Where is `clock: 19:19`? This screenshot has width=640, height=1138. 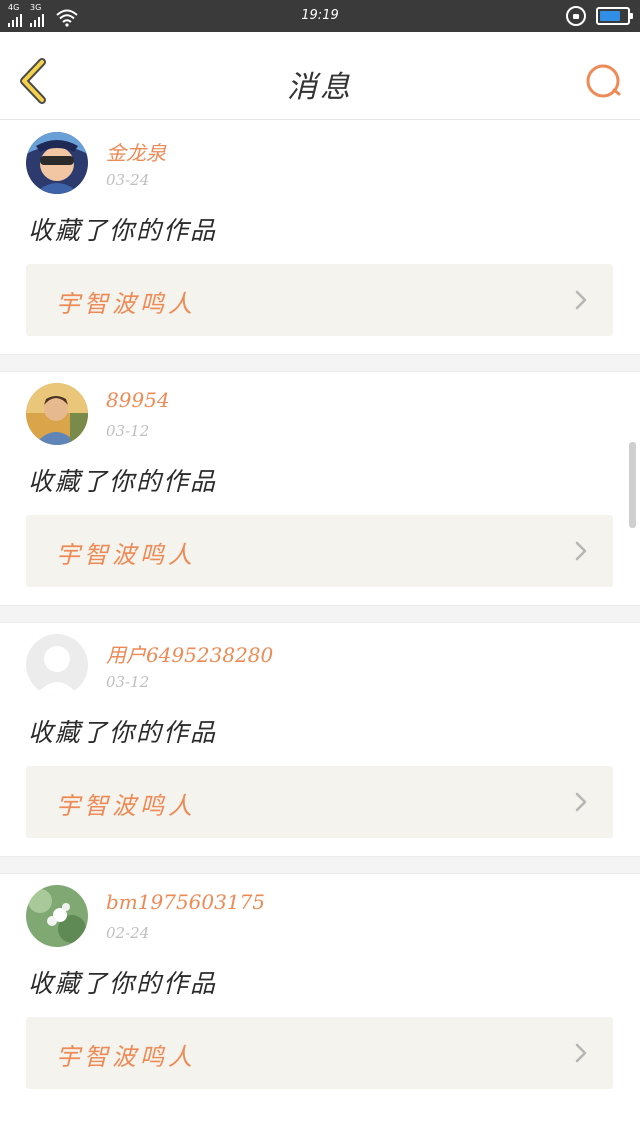 clock: 19:19 is located at coordinates (320, 15).